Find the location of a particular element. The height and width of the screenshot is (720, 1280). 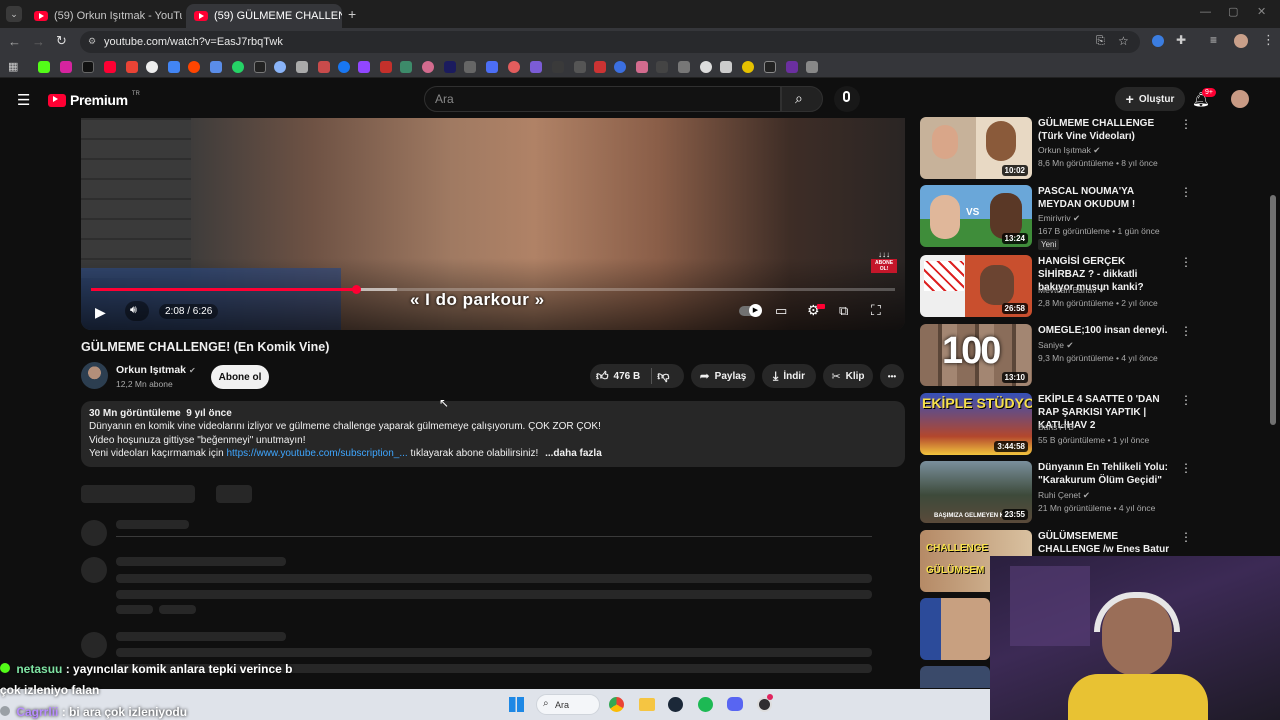

video-thumbnail: EKİPLE STÜDYO 3:44:58 is located at coordinates (976, 424).